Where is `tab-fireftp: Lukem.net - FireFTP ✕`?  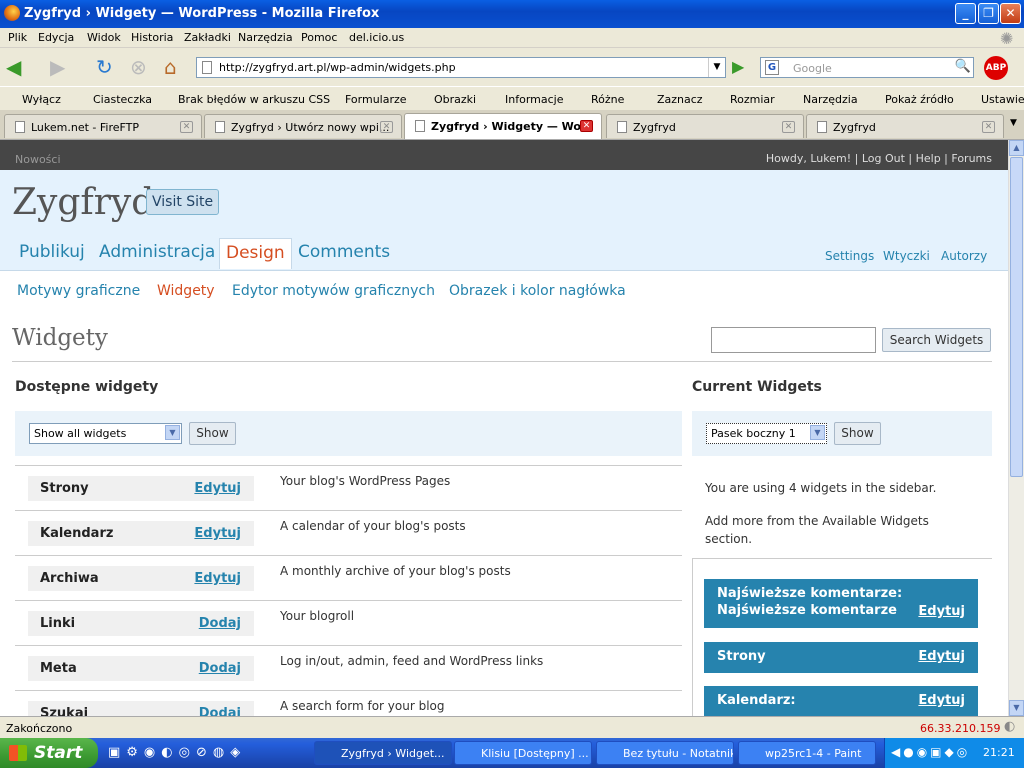 tab-fireftp: Lukem.net - FireFTP ✕ is located at coordinates (103, 126).